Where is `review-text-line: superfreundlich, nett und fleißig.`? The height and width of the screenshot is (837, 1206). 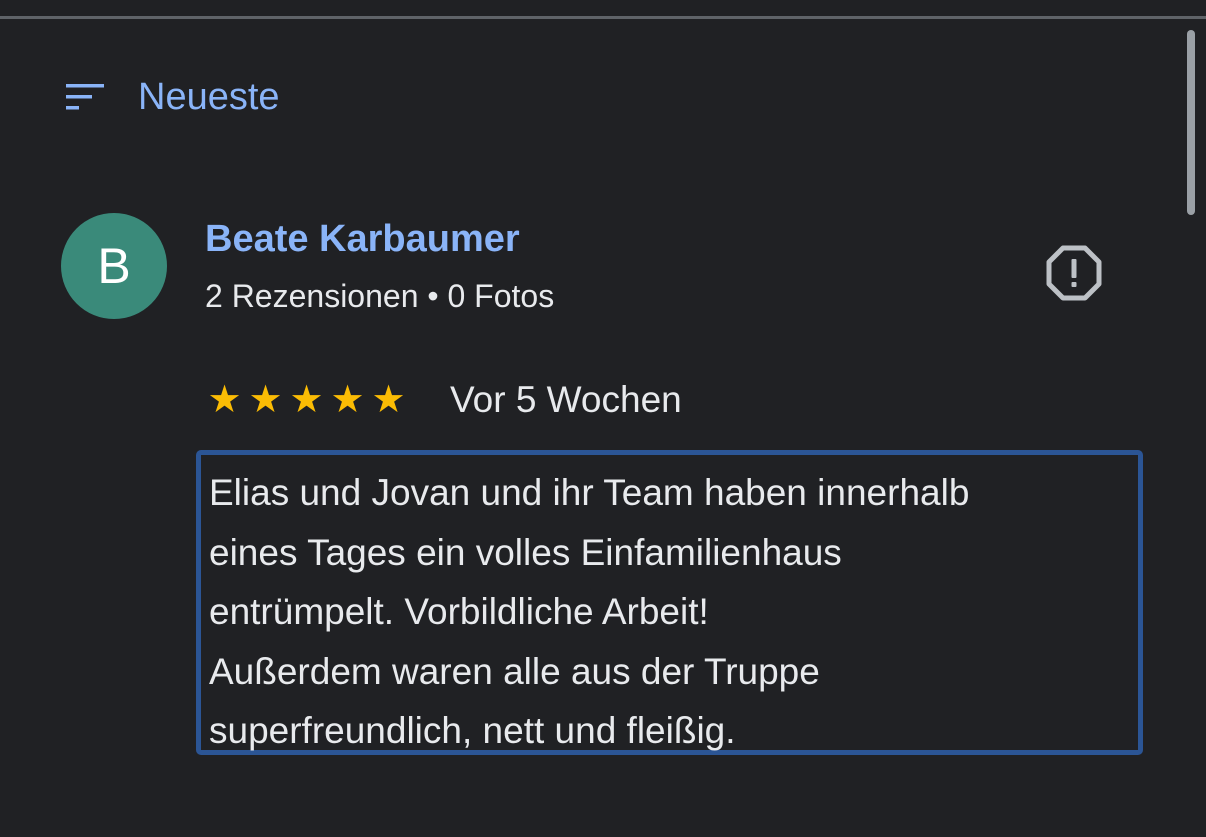
review-text-line: superfreundlich, nett und fleißig. is located at coordinates (472, 730).